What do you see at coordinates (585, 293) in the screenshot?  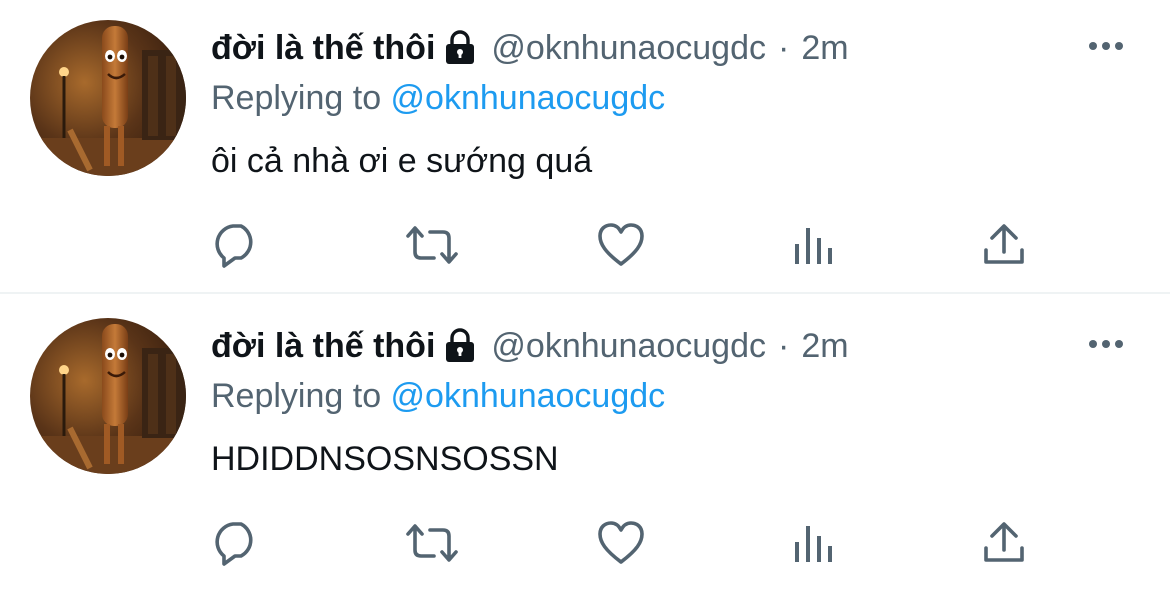 I see `tweet-divider` at bounding box center [585, 293].